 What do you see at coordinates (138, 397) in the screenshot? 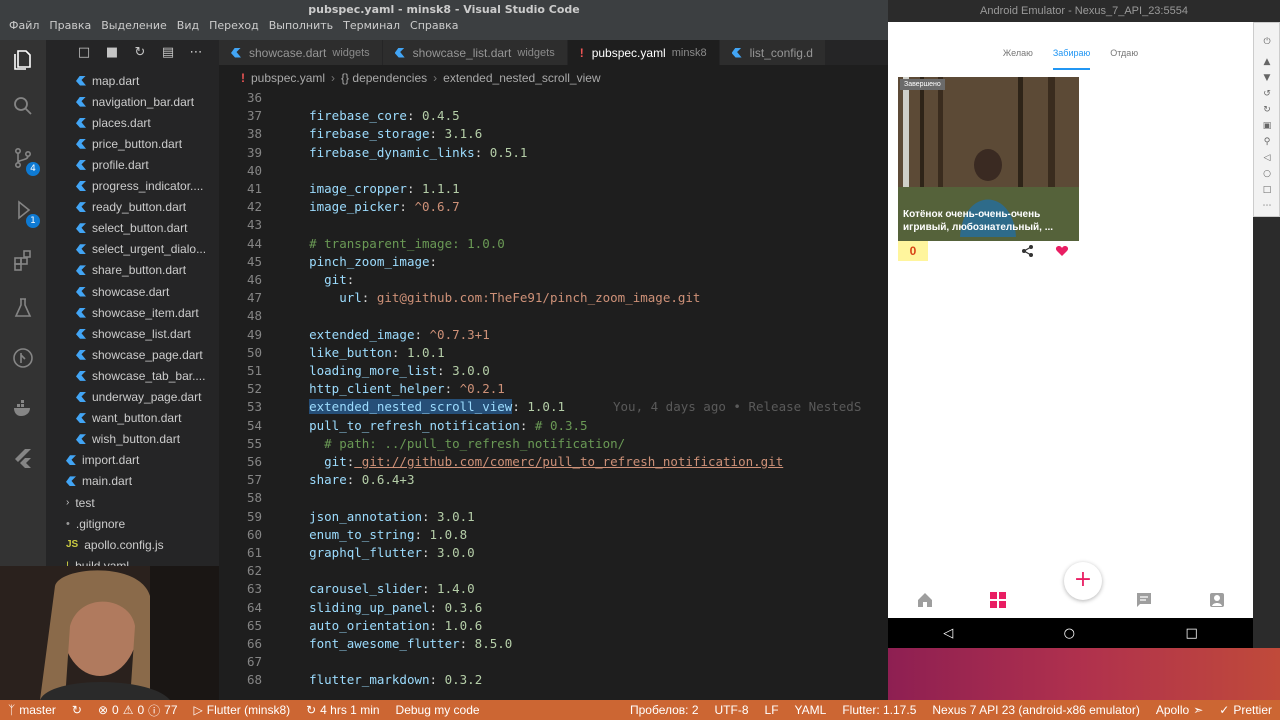
I see `file-item: underway_page.dart` at bounding box center [138, 397].